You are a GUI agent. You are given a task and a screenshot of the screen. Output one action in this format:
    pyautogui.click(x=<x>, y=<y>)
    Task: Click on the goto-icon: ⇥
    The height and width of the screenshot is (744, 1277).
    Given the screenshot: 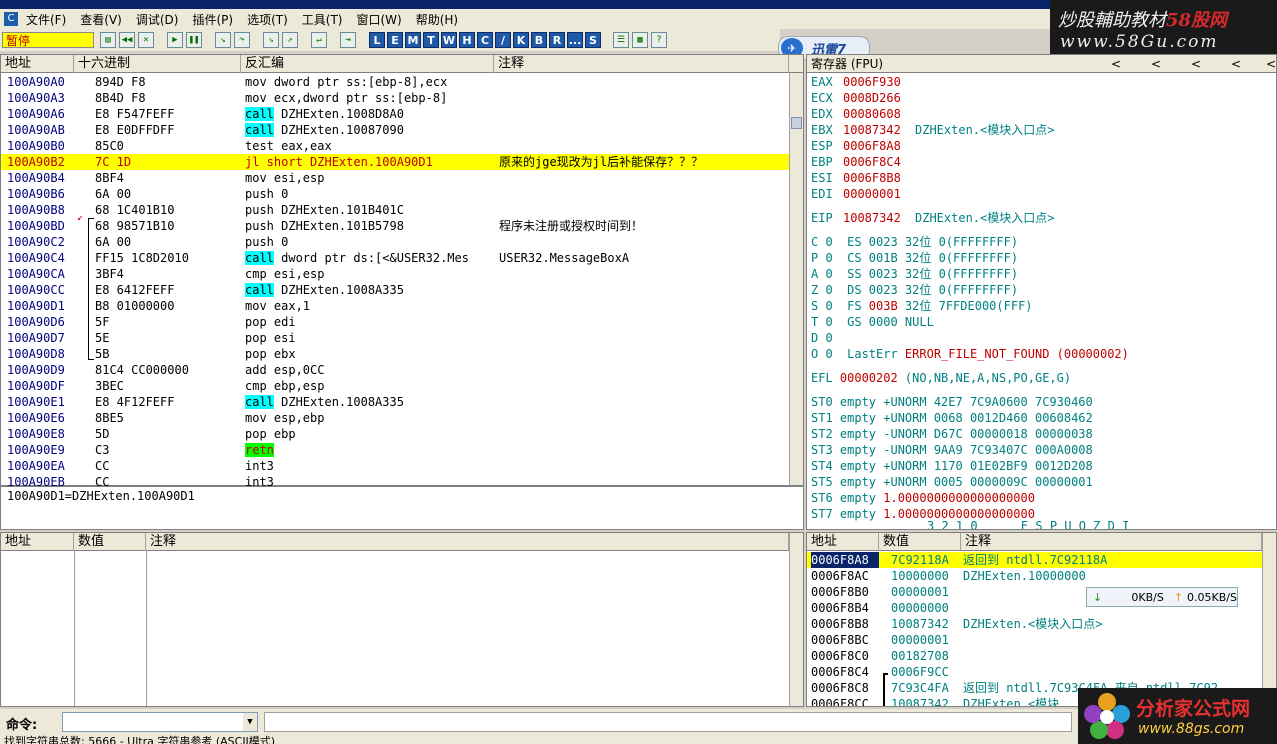 What is the action you would take?
    pyautogui.click(x=348, y=40)
    